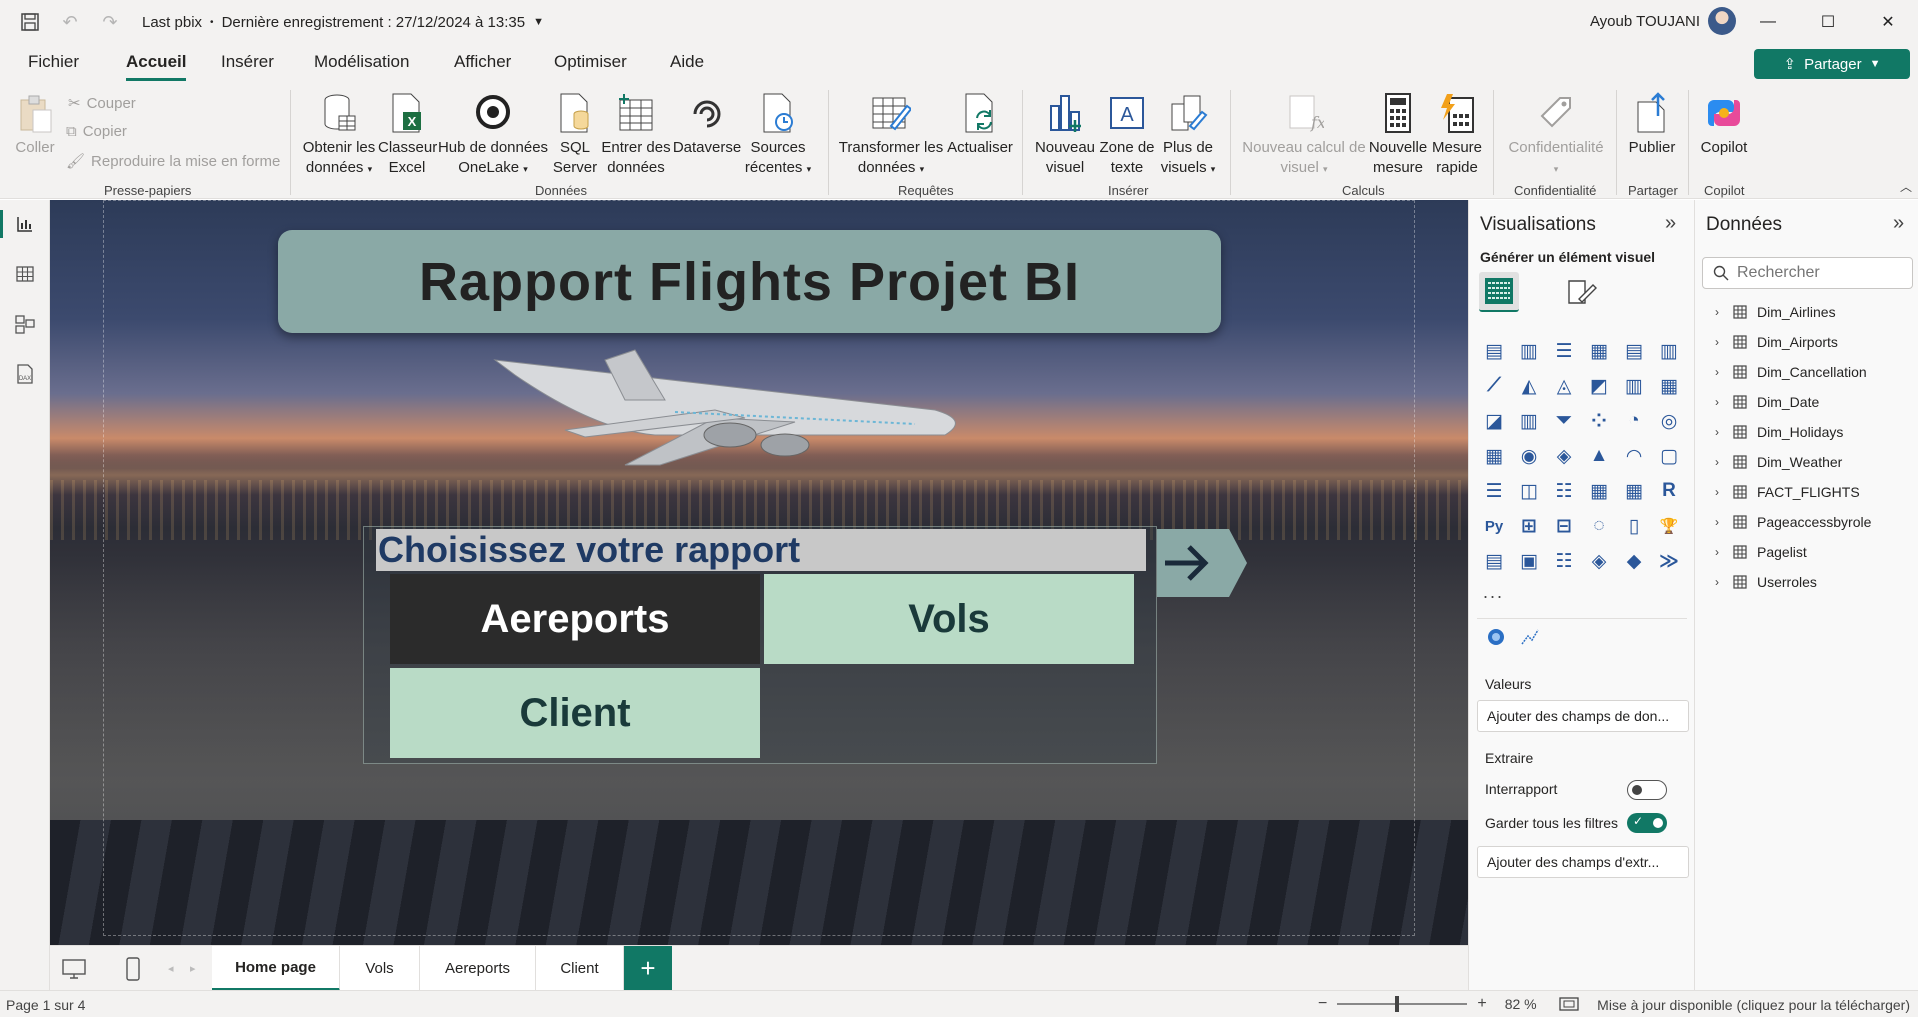 The width and height of the screenshot is (1918, 1017). I want to click on aereports-button: Aereports, so click(575, 619).